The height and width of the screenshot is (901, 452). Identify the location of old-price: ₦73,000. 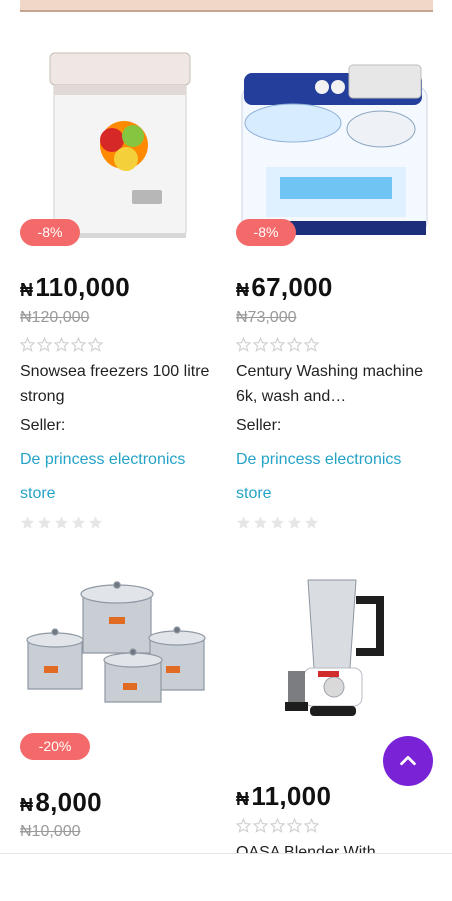
(266, 317).